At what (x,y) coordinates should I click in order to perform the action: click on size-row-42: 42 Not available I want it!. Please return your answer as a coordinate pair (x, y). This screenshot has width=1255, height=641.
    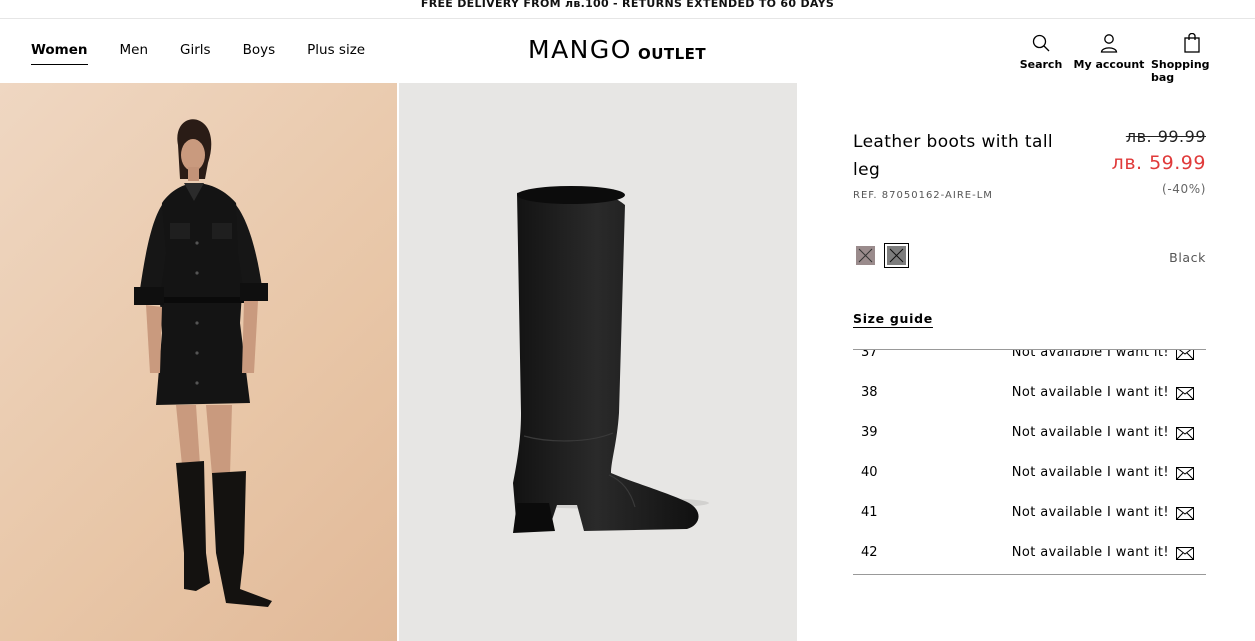
    Looking at the image, I should click on (1029, 553).